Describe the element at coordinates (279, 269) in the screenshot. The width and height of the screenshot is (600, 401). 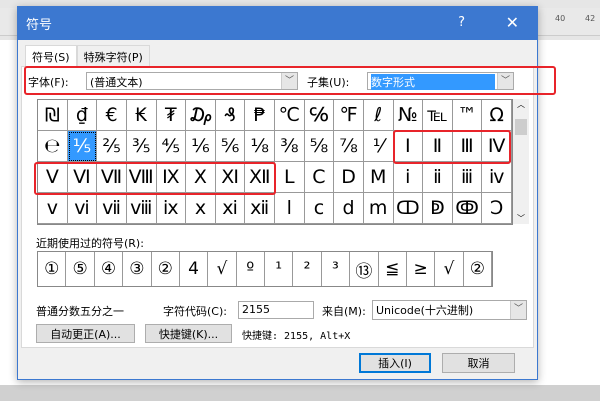
I see `recent-symbol-cell: ¹` at that location.